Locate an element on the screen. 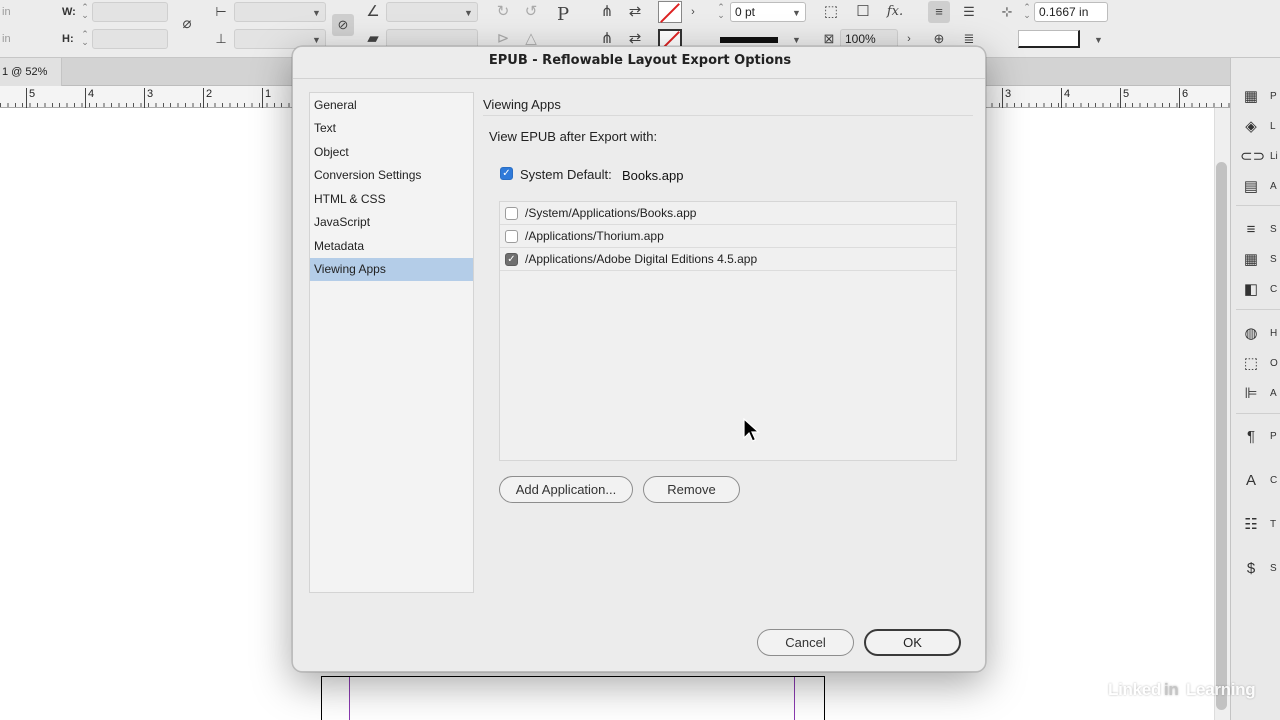 This screenshot has width=1280, height=720. cc-libraries-icon: ◧ is located at coordinates (1251, 289).